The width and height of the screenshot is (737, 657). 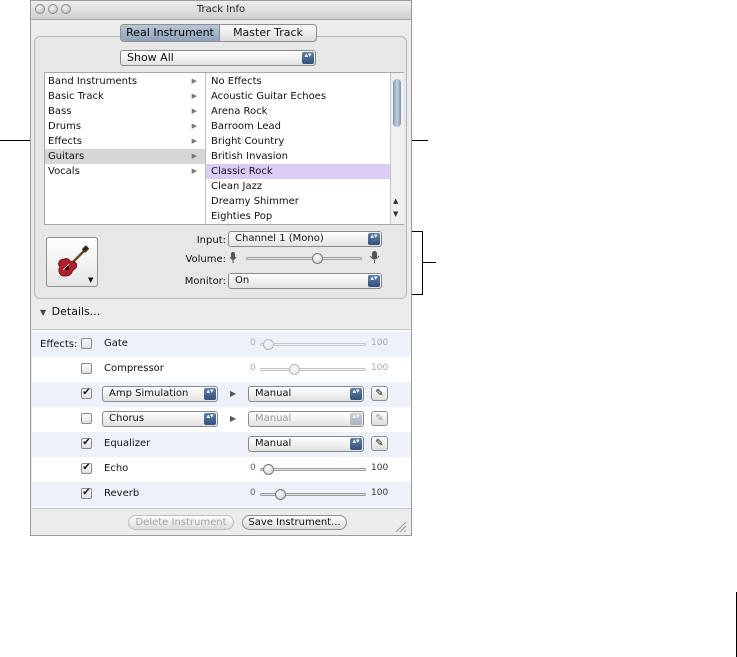 I want to click on scroll-down-arrow-icon: ▼, so click(x=395, y=214).